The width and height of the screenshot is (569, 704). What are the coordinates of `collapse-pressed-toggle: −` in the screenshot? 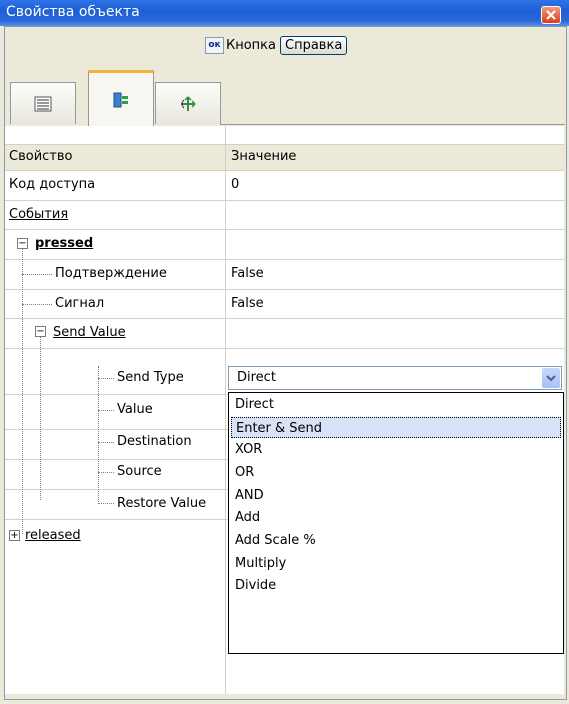 It's located at (22, 243).